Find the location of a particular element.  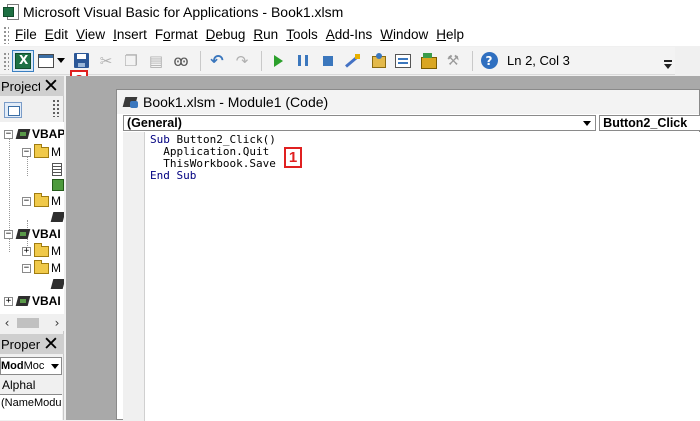

play-icon is located at coordinates (278, 60).